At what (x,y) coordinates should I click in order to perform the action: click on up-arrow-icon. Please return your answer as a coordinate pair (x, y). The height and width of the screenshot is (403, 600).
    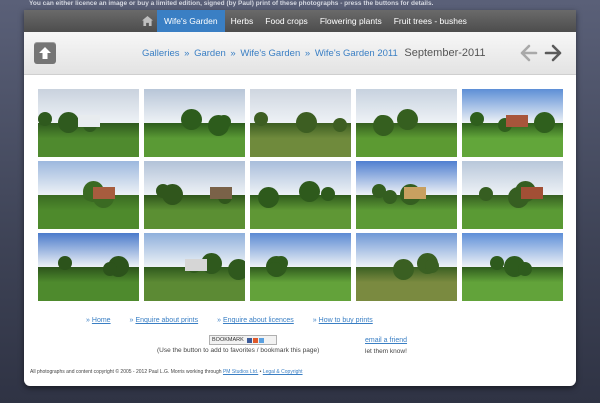
    Looking at the image, I should click on (45, 53).